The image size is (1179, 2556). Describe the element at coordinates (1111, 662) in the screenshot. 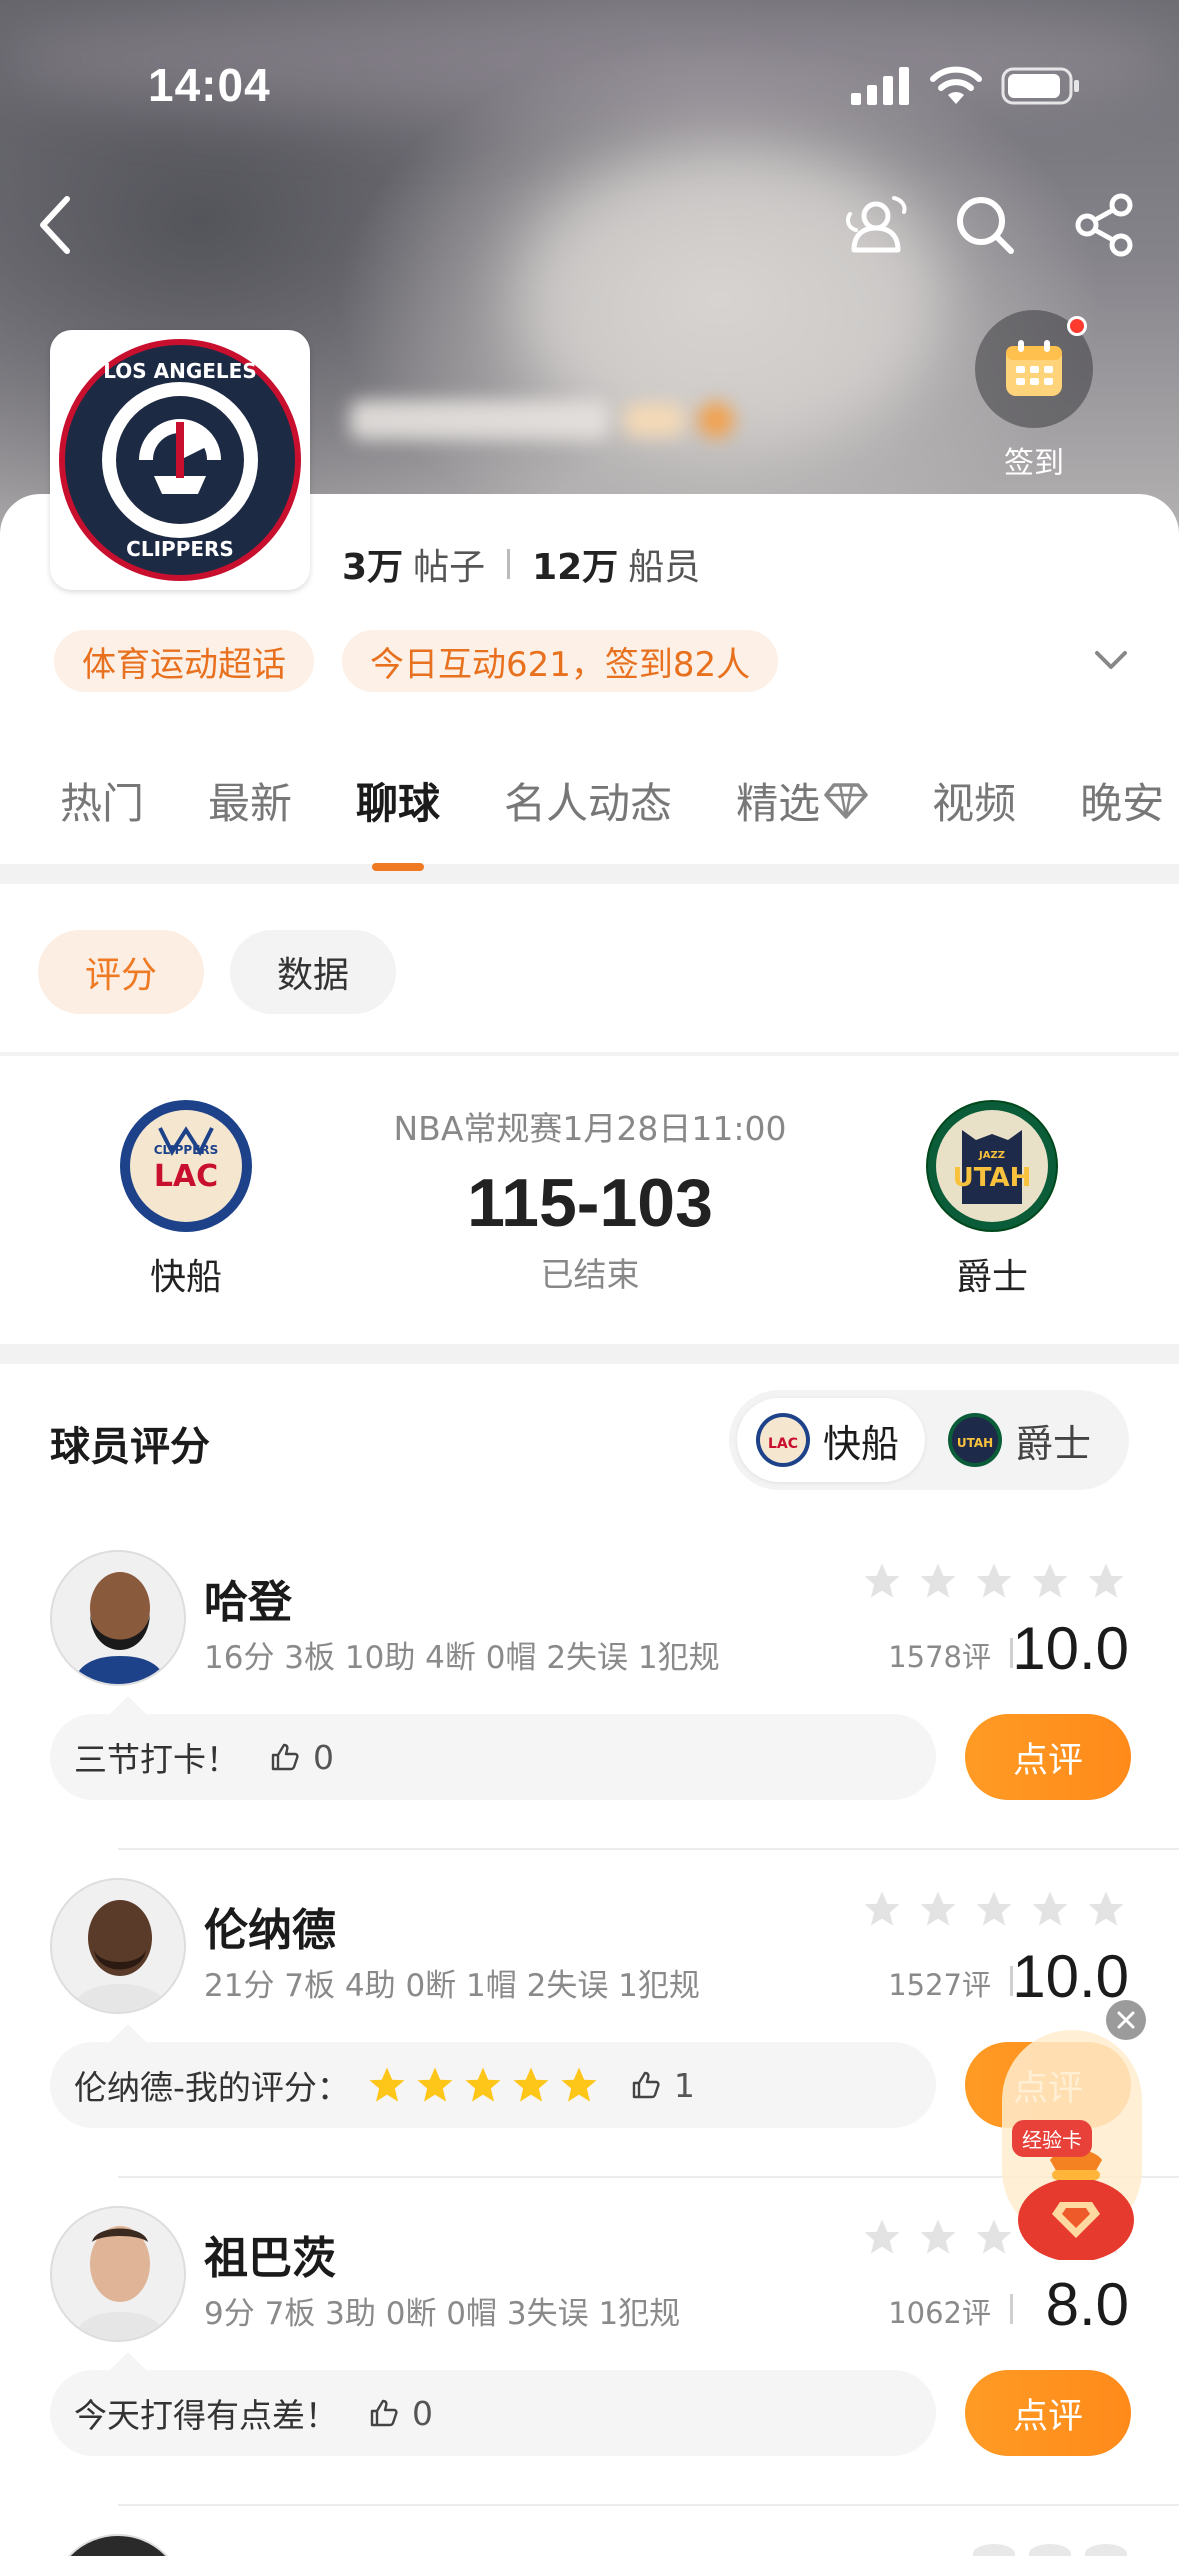

I see `expand-button` at that location.